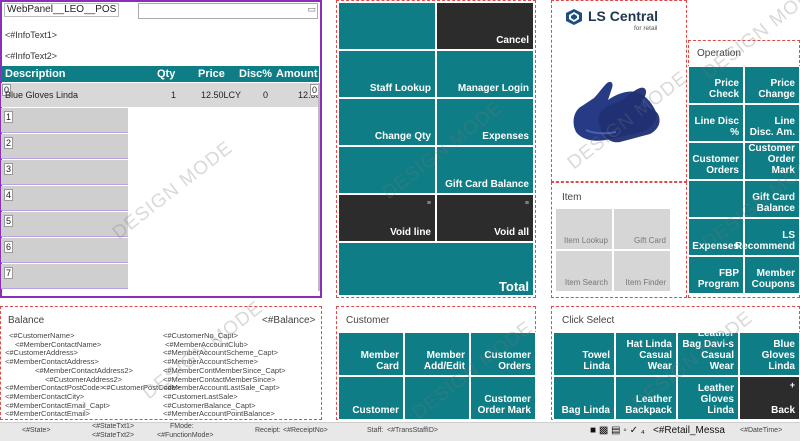  What do you see at coordinates (9, 247) in the screenshot?
I see `row-number: 6` at bounding box center [9, 247].